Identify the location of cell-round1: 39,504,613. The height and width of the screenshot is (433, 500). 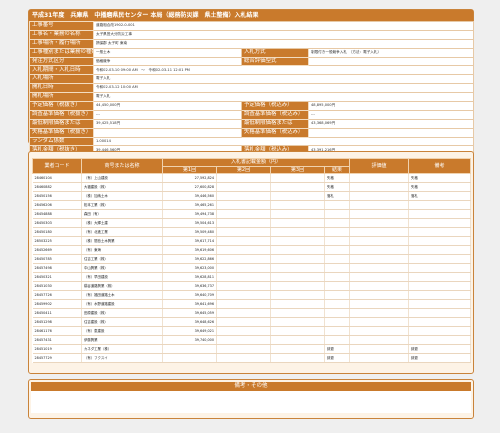
(189, 223).